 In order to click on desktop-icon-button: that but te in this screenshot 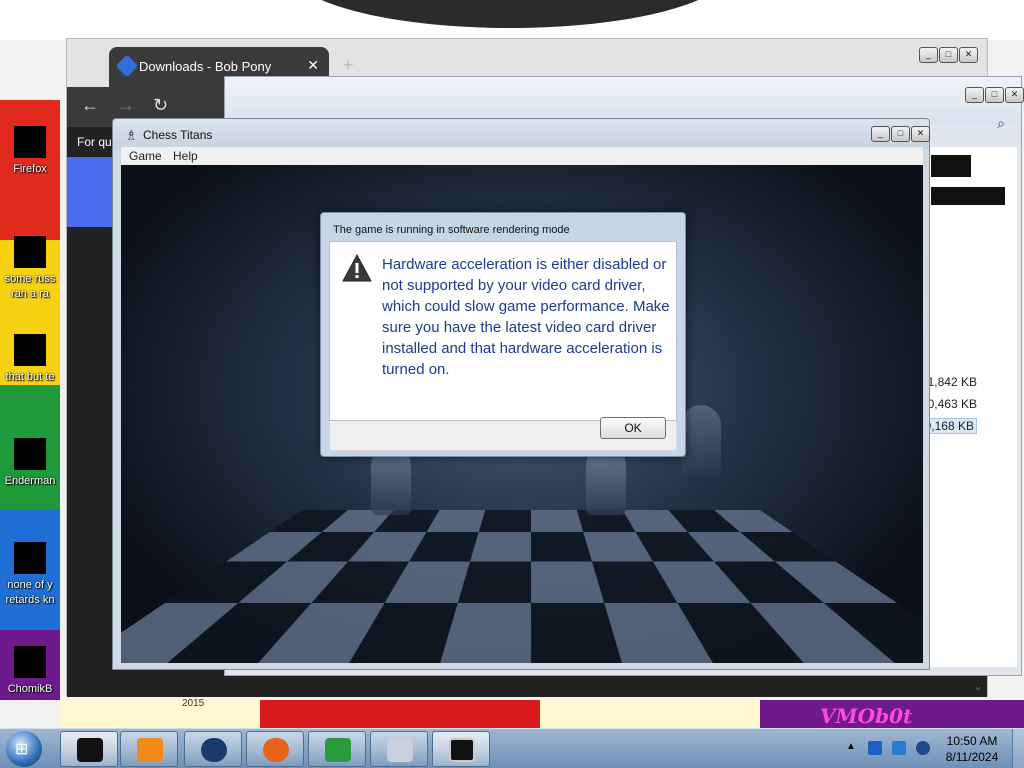, I will do `click(30, 359)`.